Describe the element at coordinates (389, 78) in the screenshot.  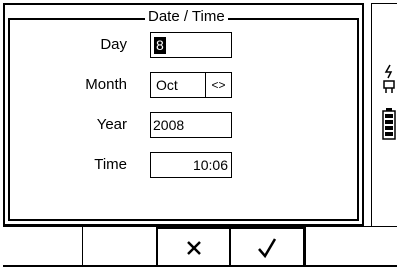
I see `plug-icon` at that location.